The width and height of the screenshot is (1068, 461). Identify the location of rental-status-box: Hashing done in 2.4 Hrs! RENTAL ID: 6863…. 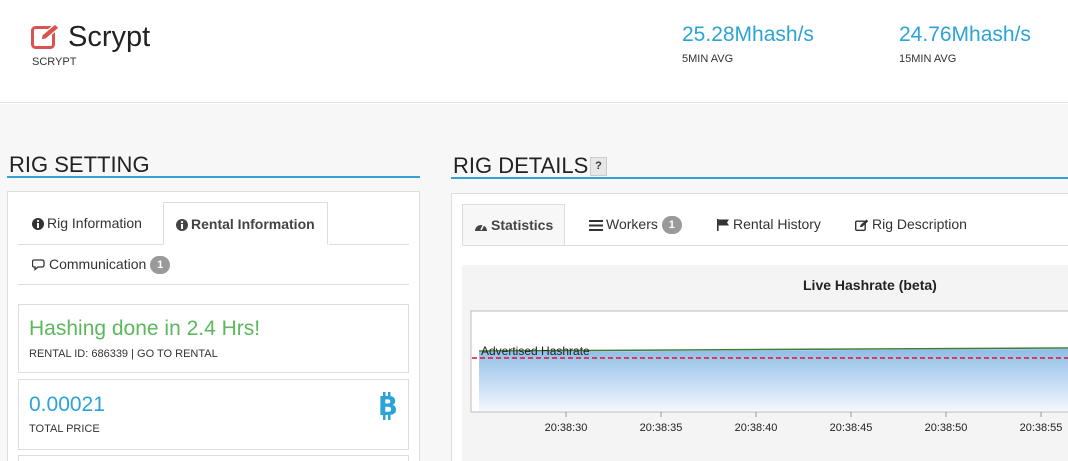
(213, 338).